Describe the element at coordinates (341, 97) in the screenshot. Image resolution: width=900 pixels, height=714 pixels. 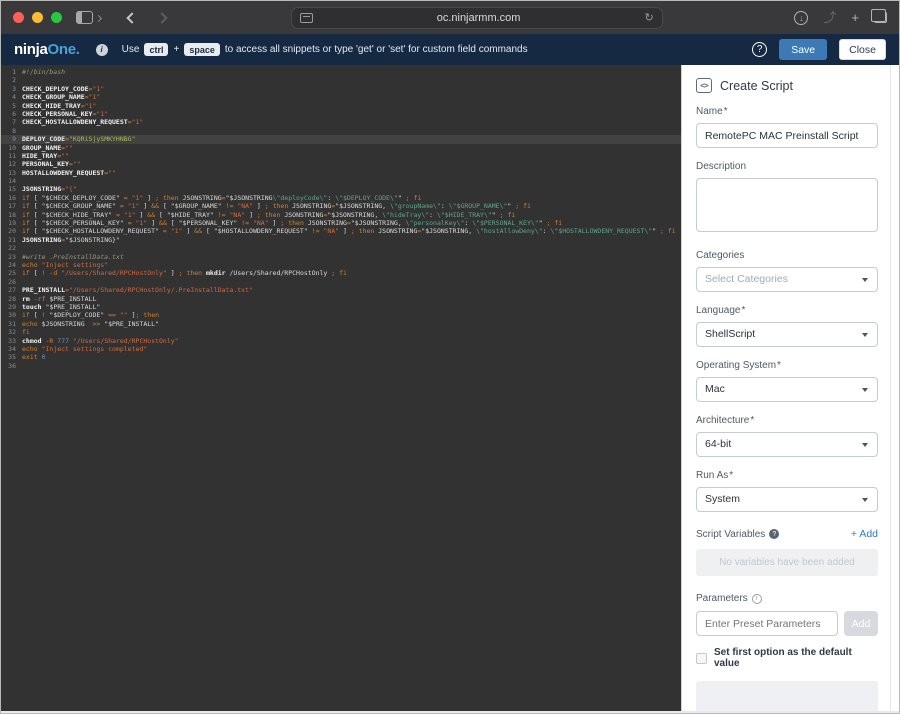
I see `code-line: 4 CHECK_GROUP_NAME="1"` at that location.